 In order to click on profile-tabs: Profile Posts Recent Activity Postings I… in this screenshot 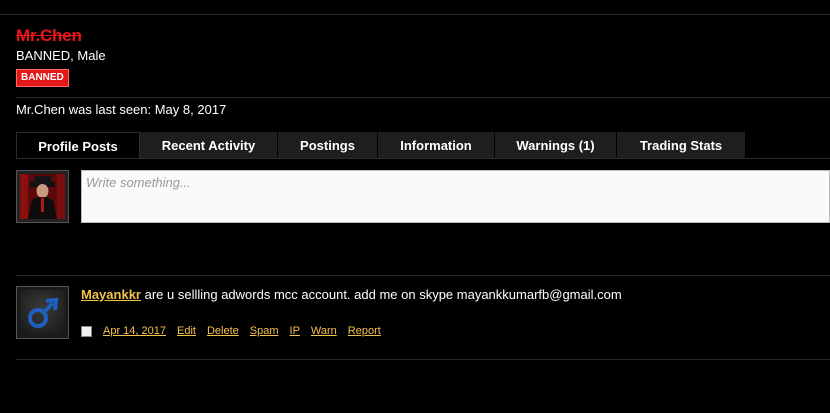, I will do `click(381, 145)`.